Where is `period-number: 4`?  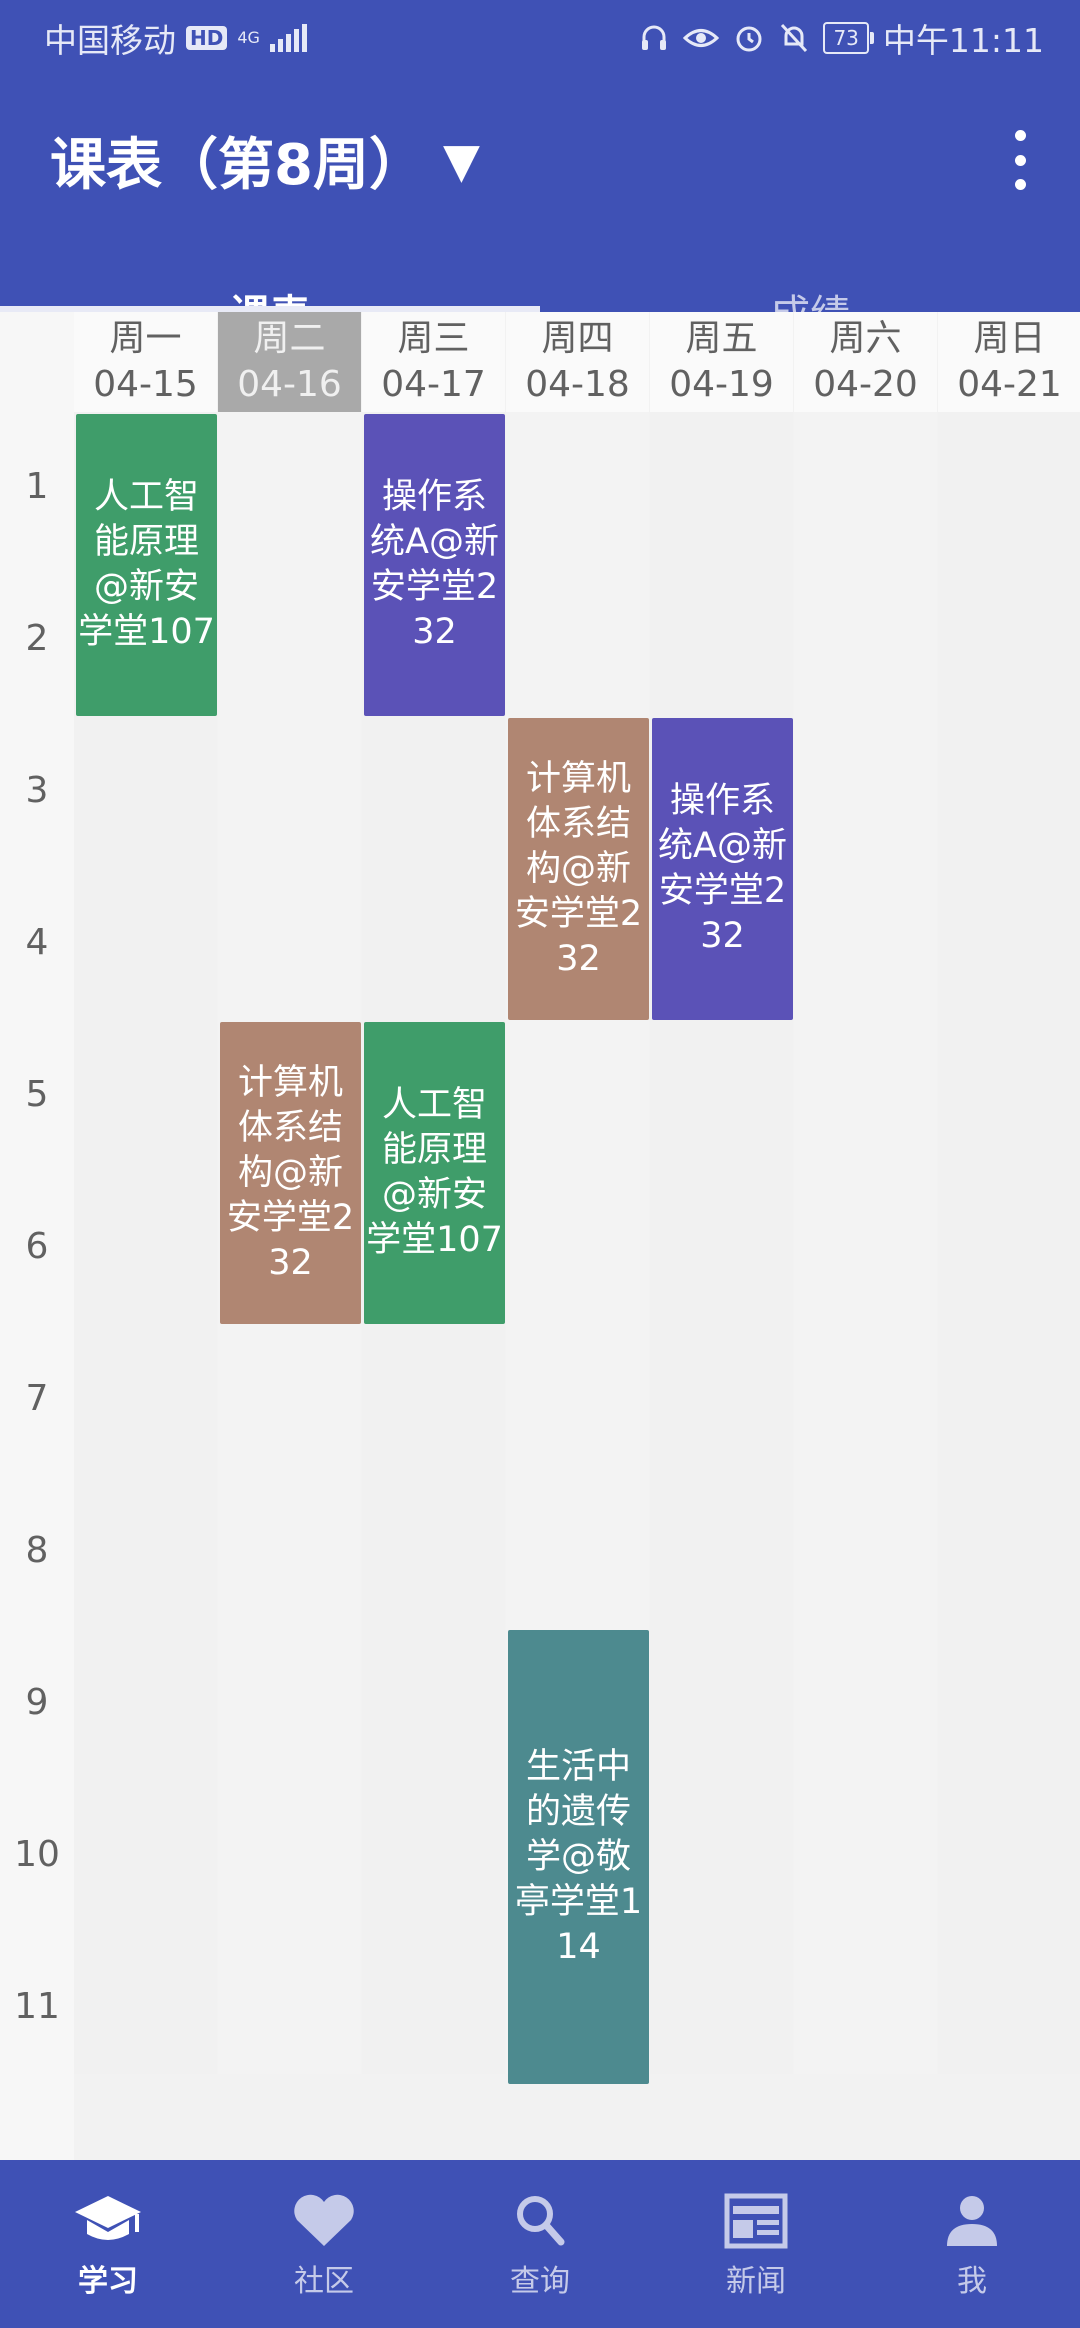 period-number: 4 is located at coordinates (37, 942).